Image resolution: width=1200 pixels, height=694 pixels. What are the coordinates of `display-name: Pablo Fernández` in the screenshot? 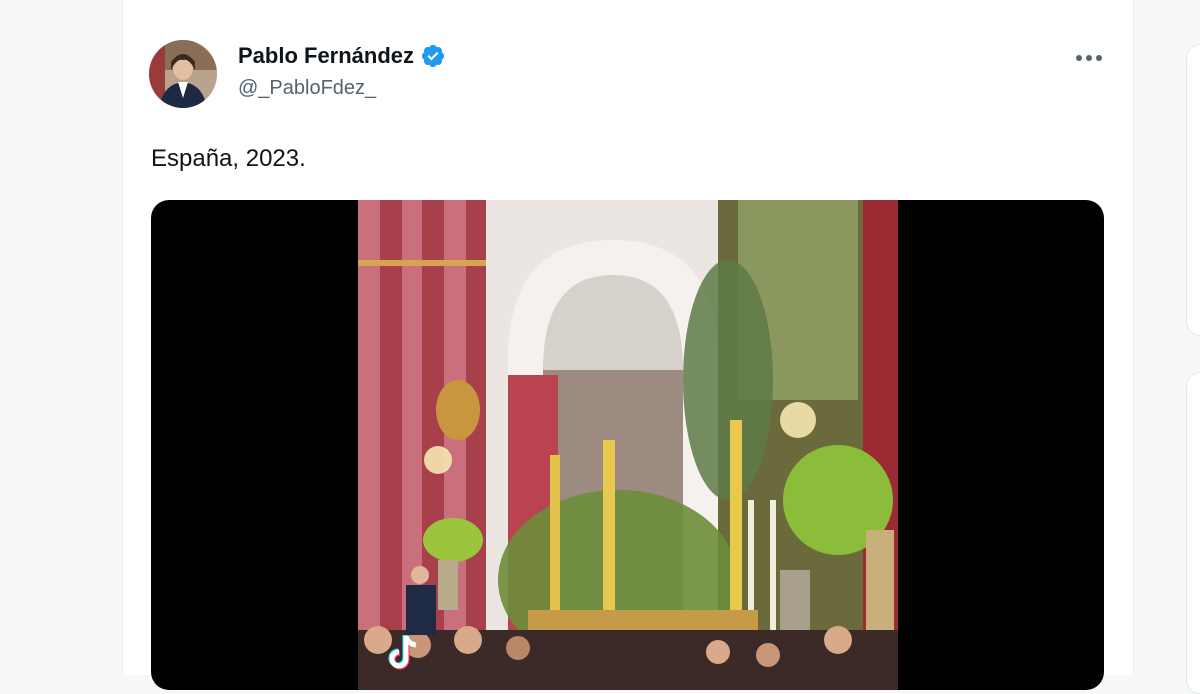 It's located at (326, 56).